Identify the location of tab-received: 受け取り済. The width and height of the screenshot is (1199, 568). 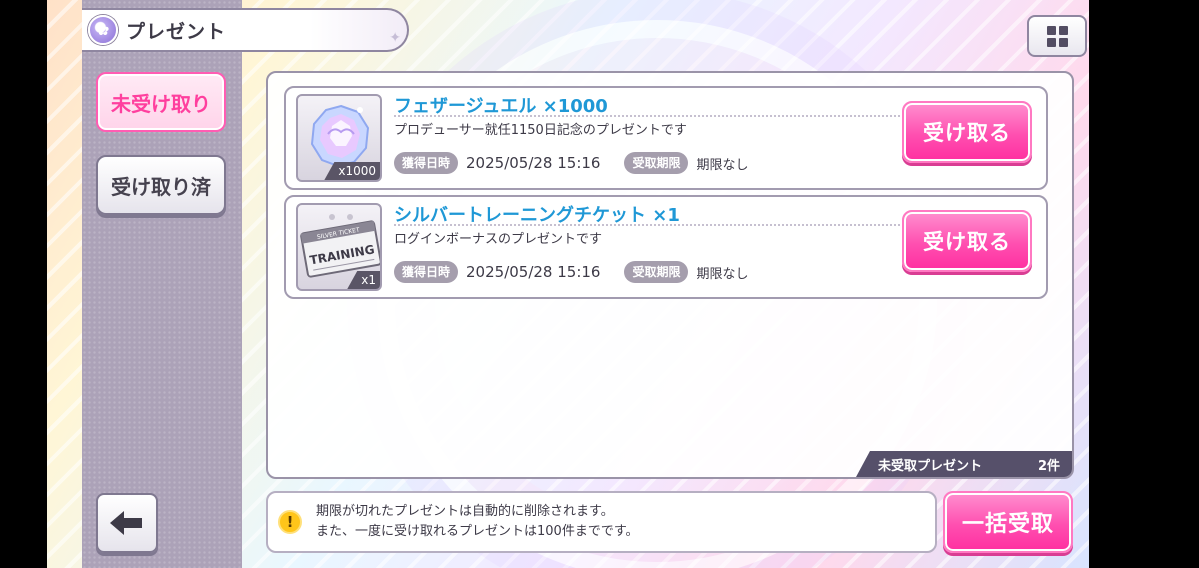
(161, 185).